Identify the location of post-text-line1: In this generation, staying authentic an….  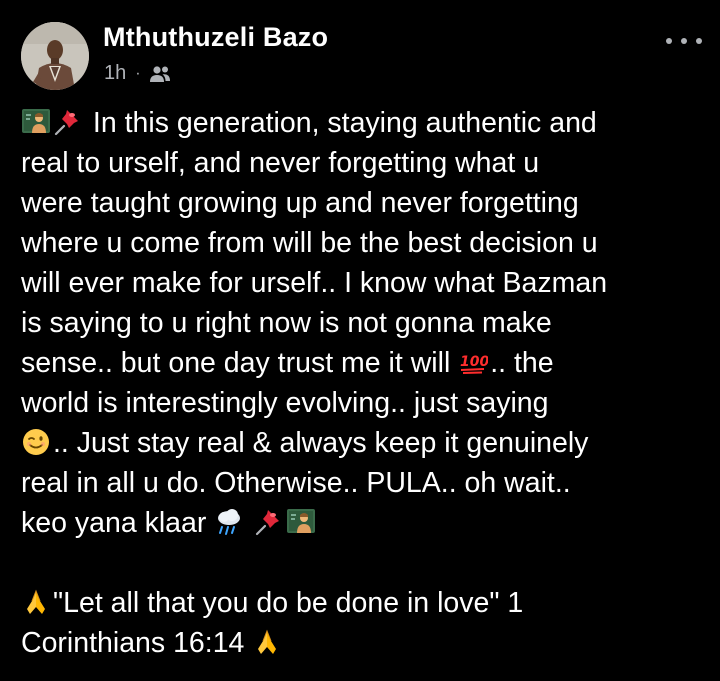
(344, 123).